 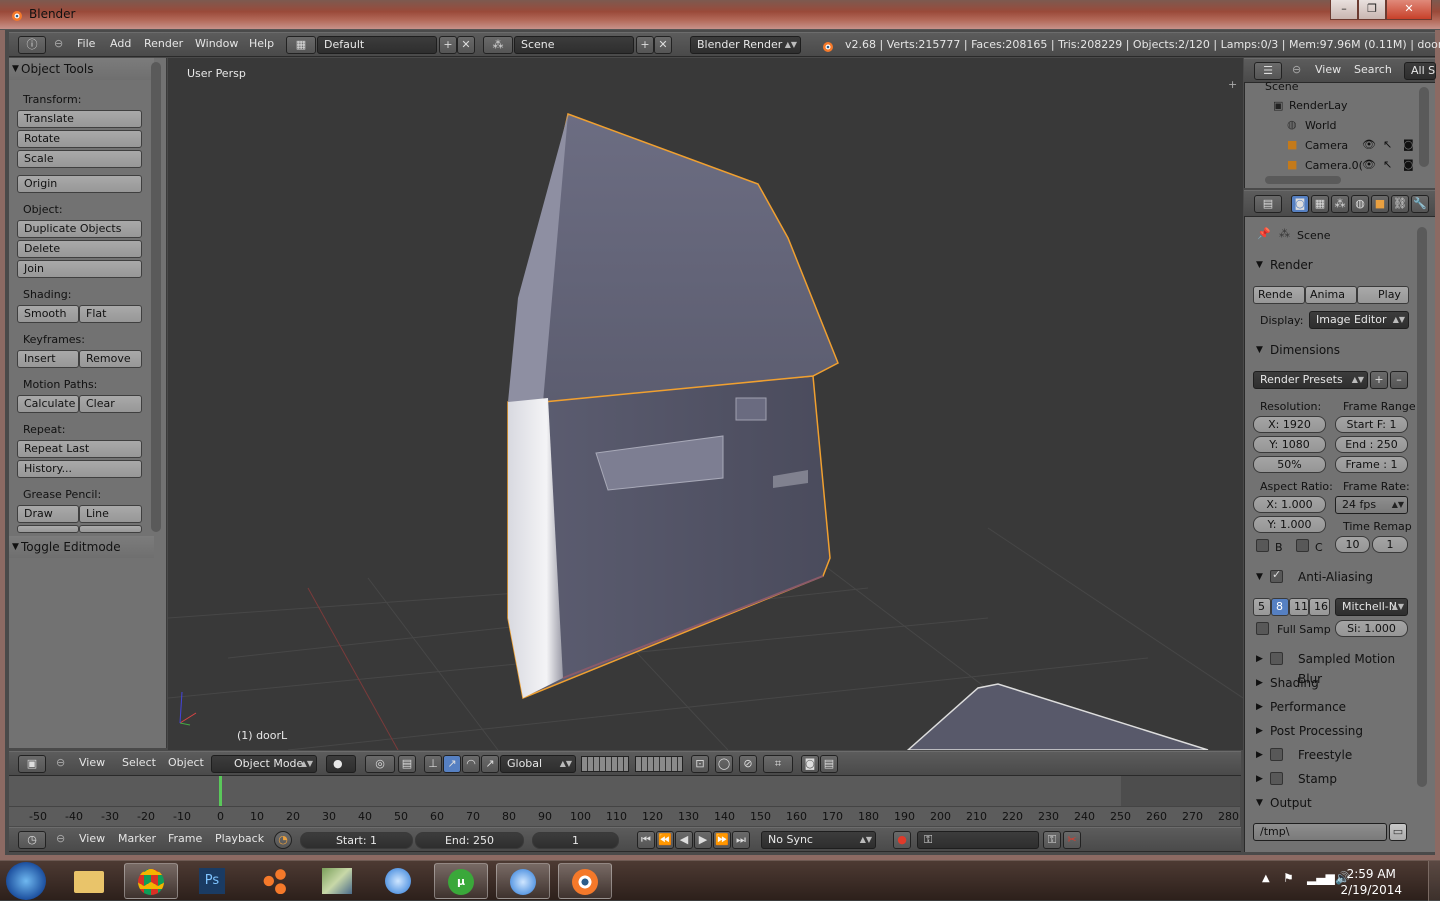 What do you see at coordinates (818, 840) in the screenshot?
I see `sync-mode-dropdown: No Sync ▲▼` at bounding box center [818, 840].